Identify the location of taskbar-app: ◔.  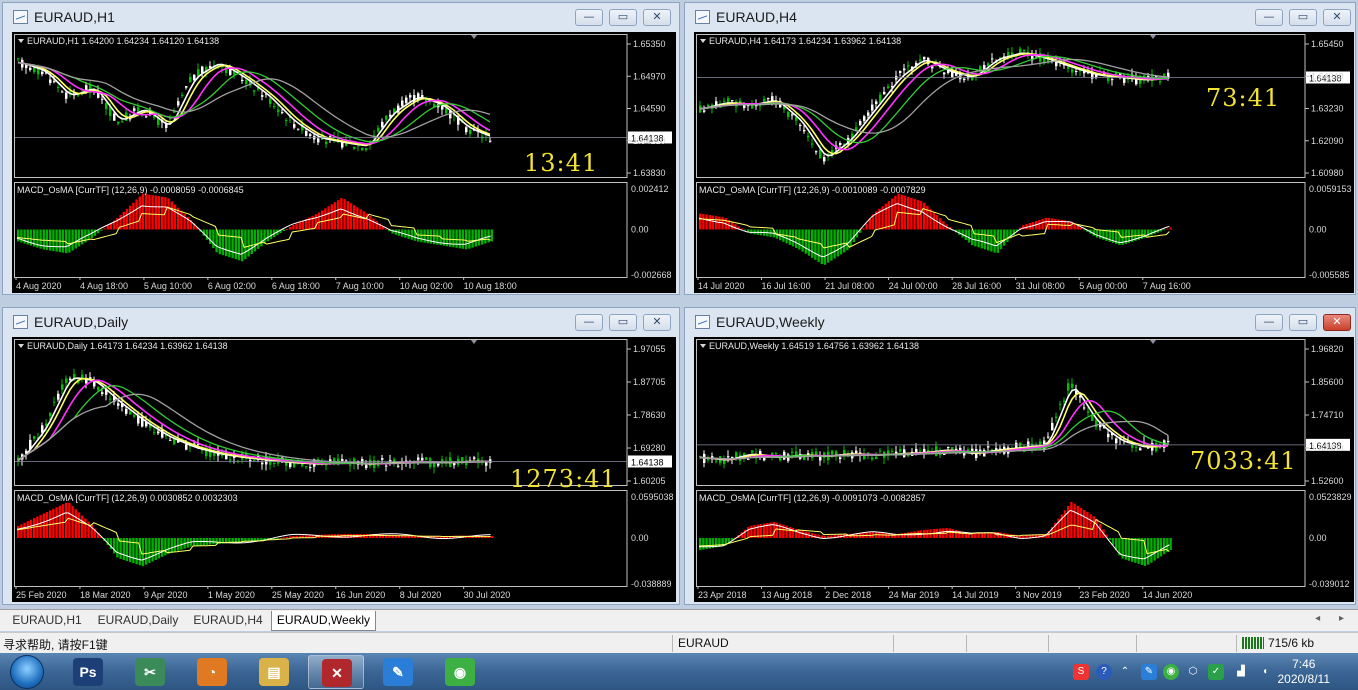
(212, 672).